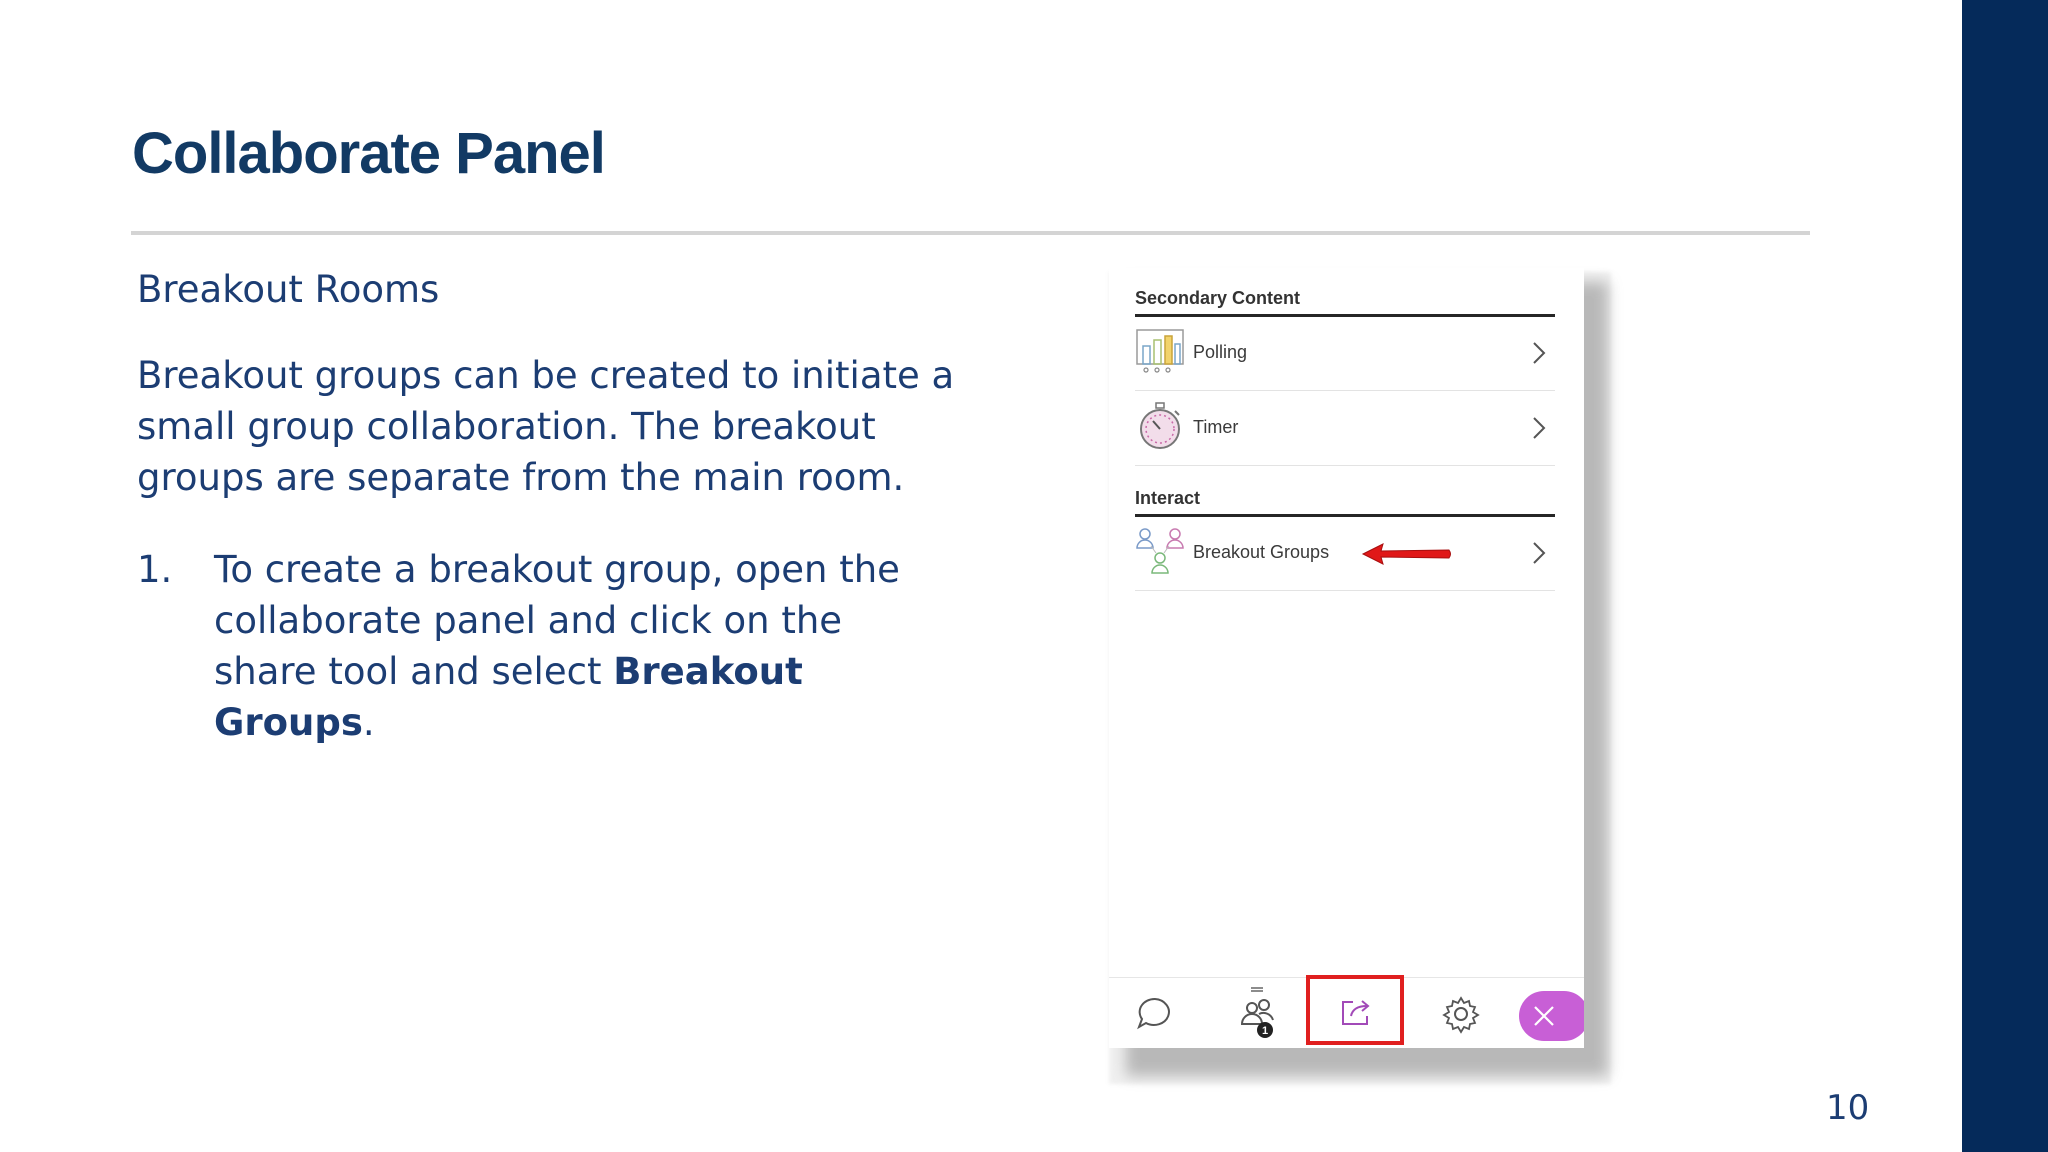 This screenshot has height=1152, width=2048. Describe the element at coordinates (1260, 1014) in the screenshot. I see `attendees-icon: 1` at that location.